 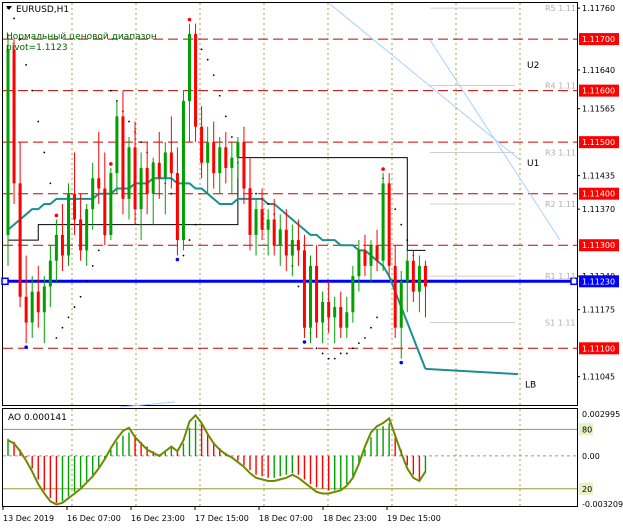 What do you see at coordinates (560, 204) in the screenshot?
I see `pivot-label: R2 1.11` at bounding box center [560, 204].